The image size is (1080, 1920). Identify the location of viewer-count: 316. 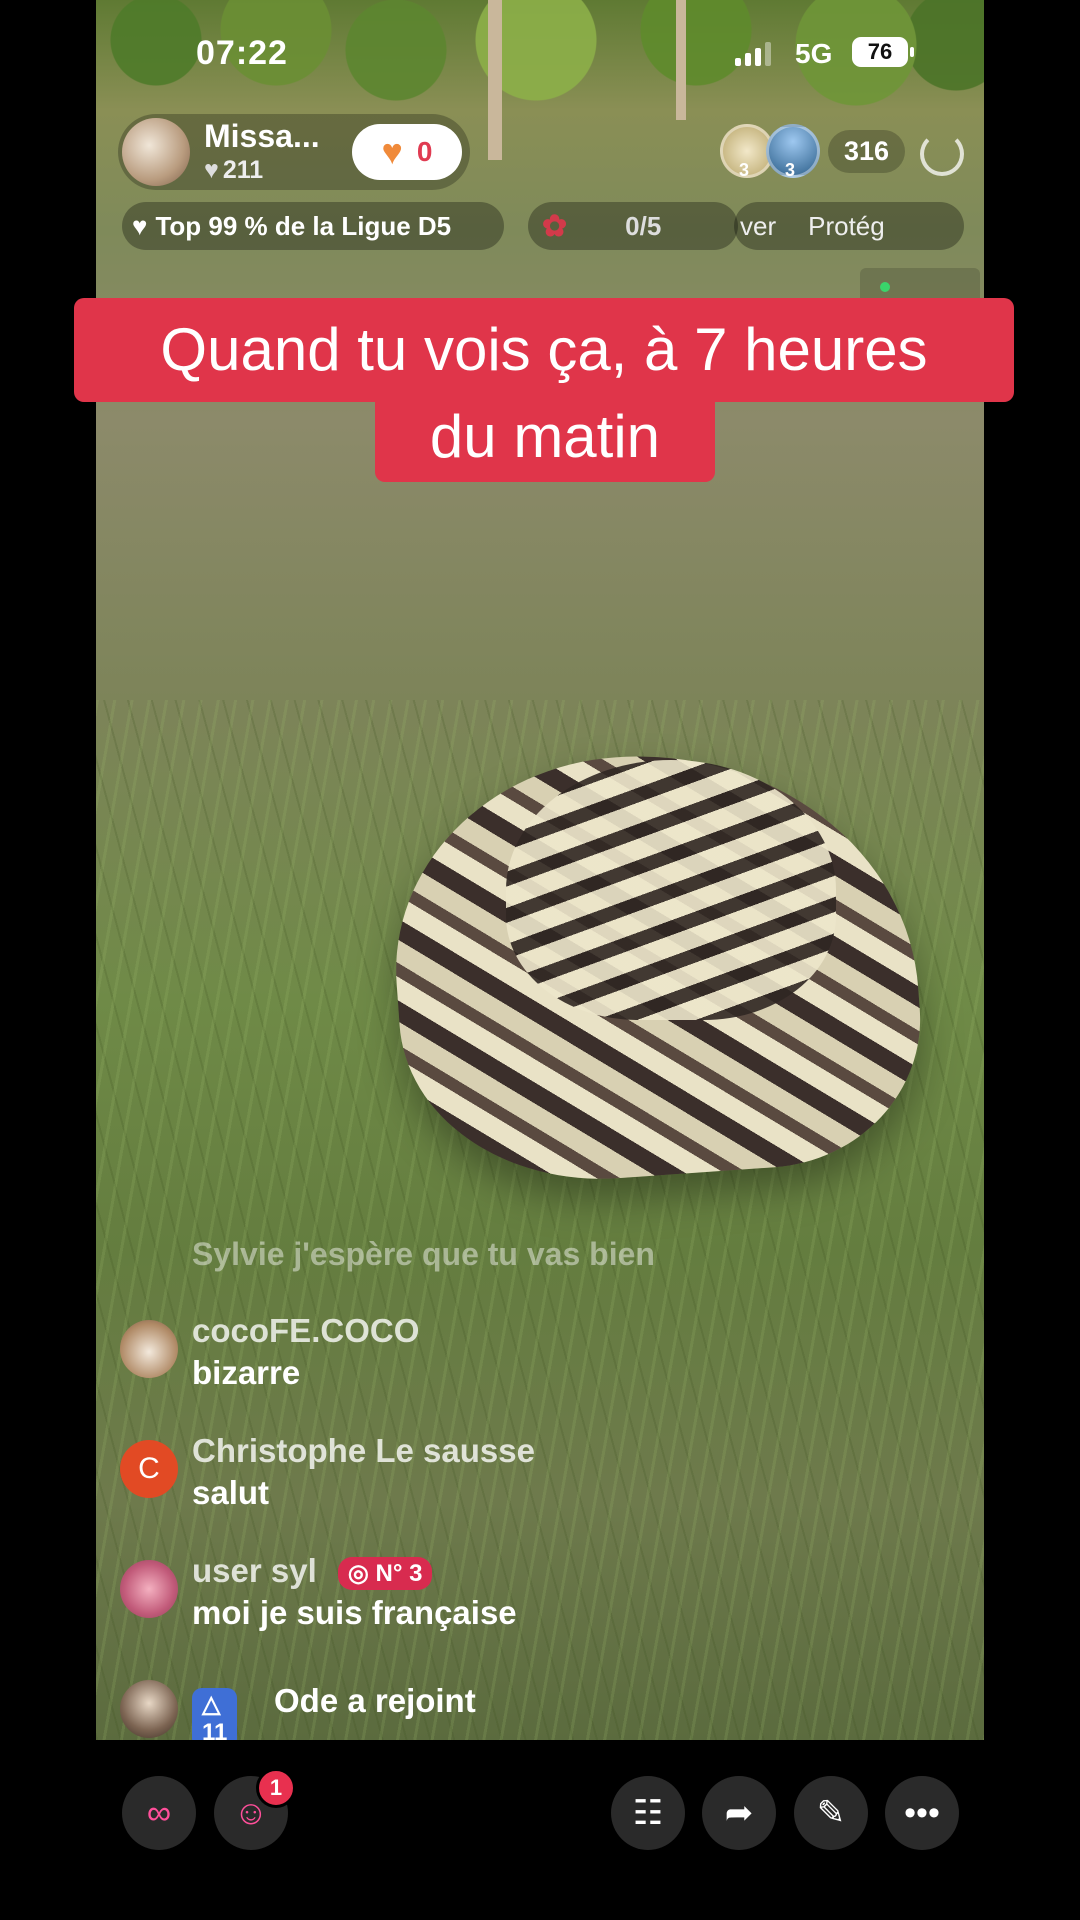
(867, 151).